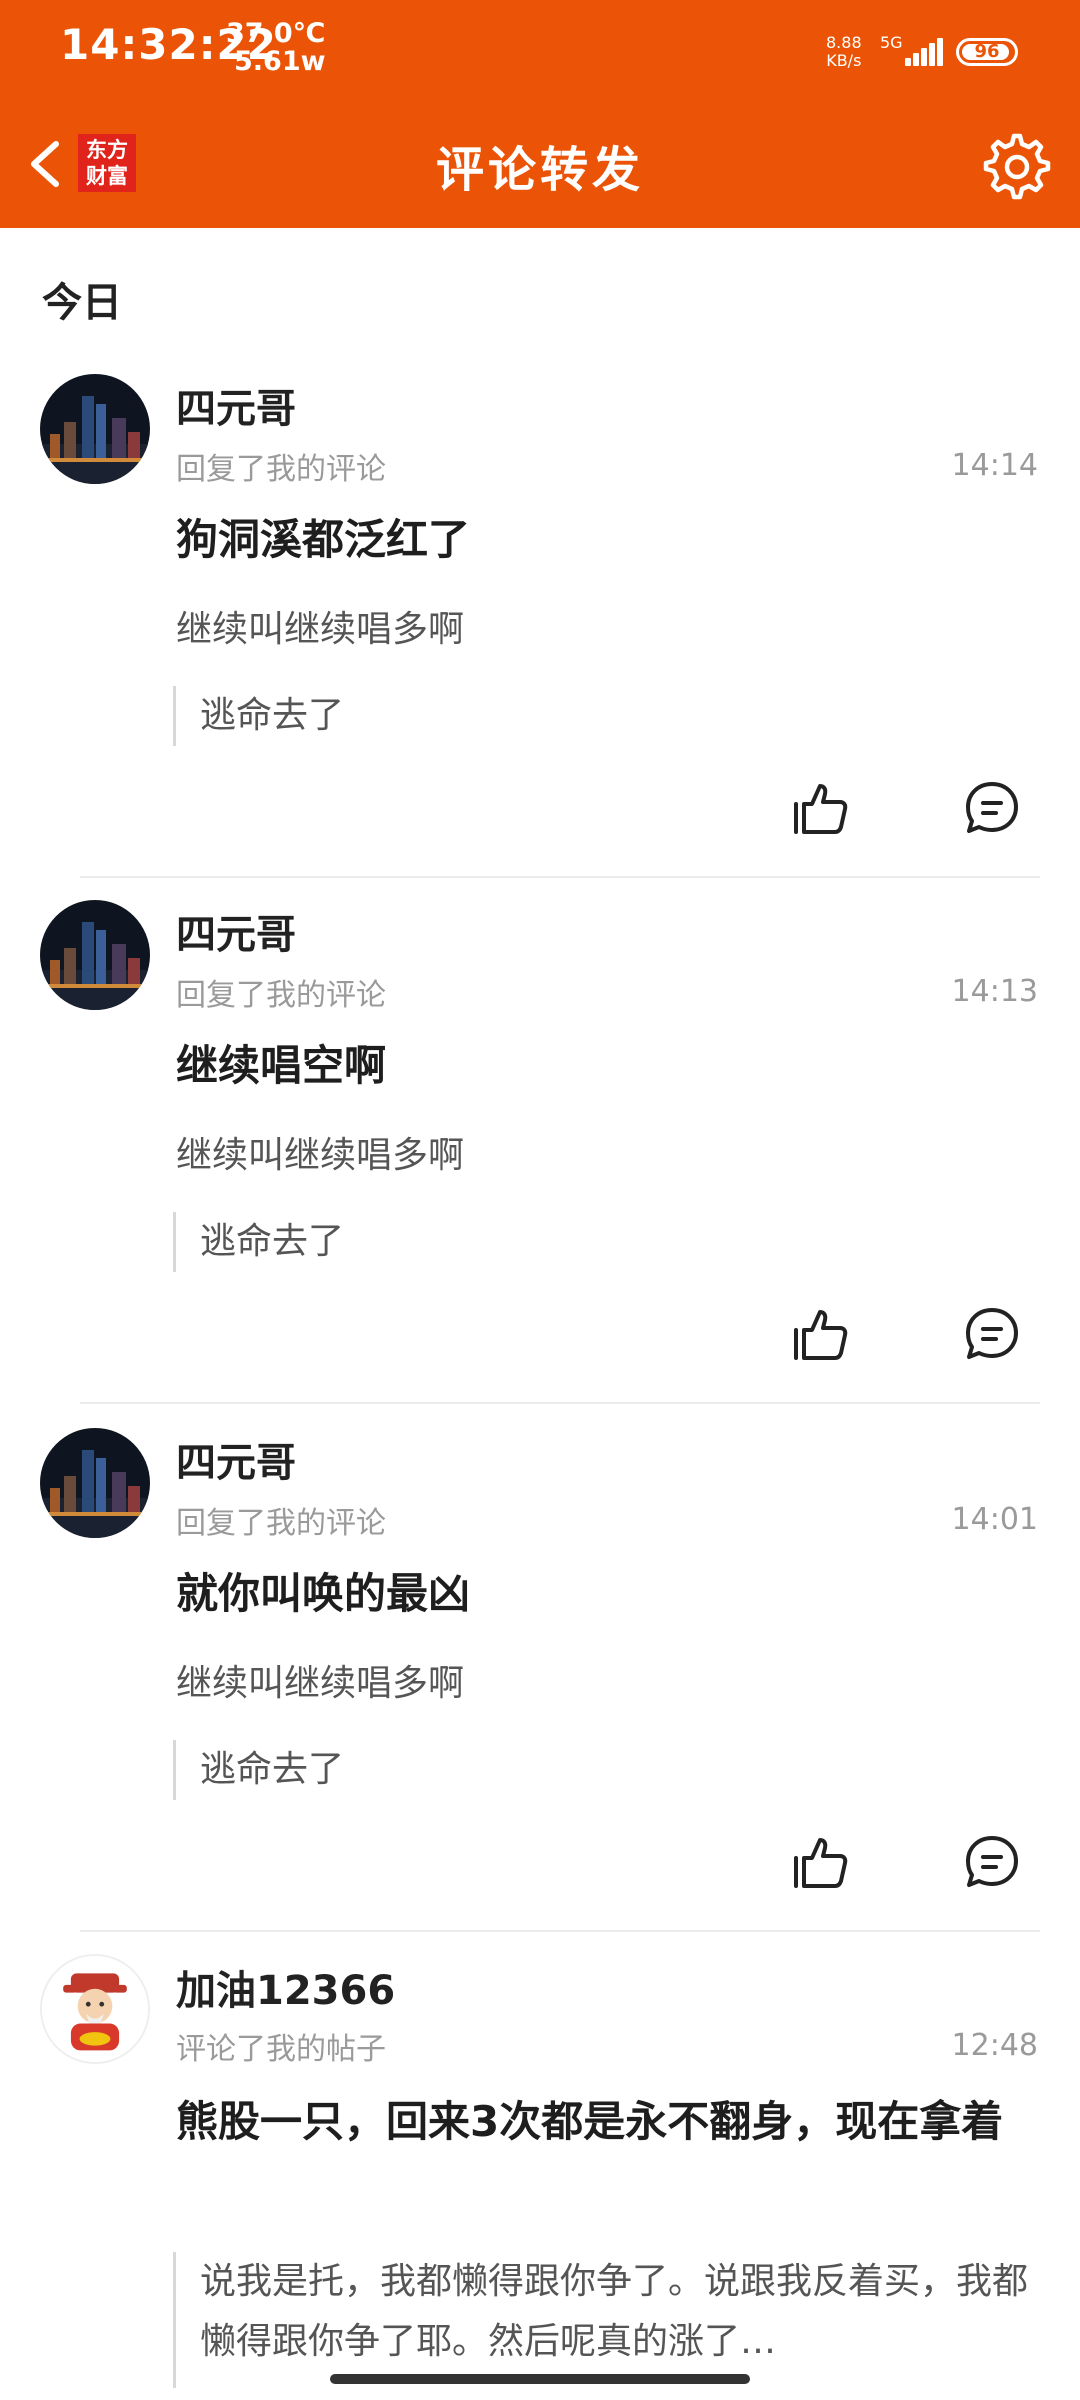  Describe the element at coordinates (276, 33) in the screenshot. I see `status-temperature: 37.0℃` at that location.